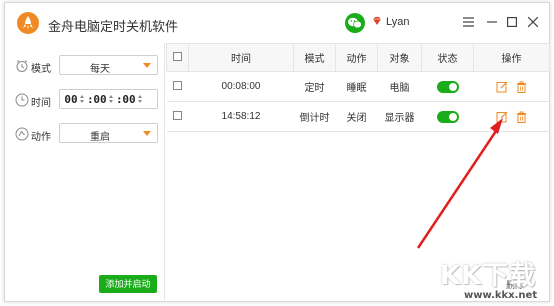  Describe the element at coordinates (111, 99) in the screenshot. I see `minute-spinner` at that location.